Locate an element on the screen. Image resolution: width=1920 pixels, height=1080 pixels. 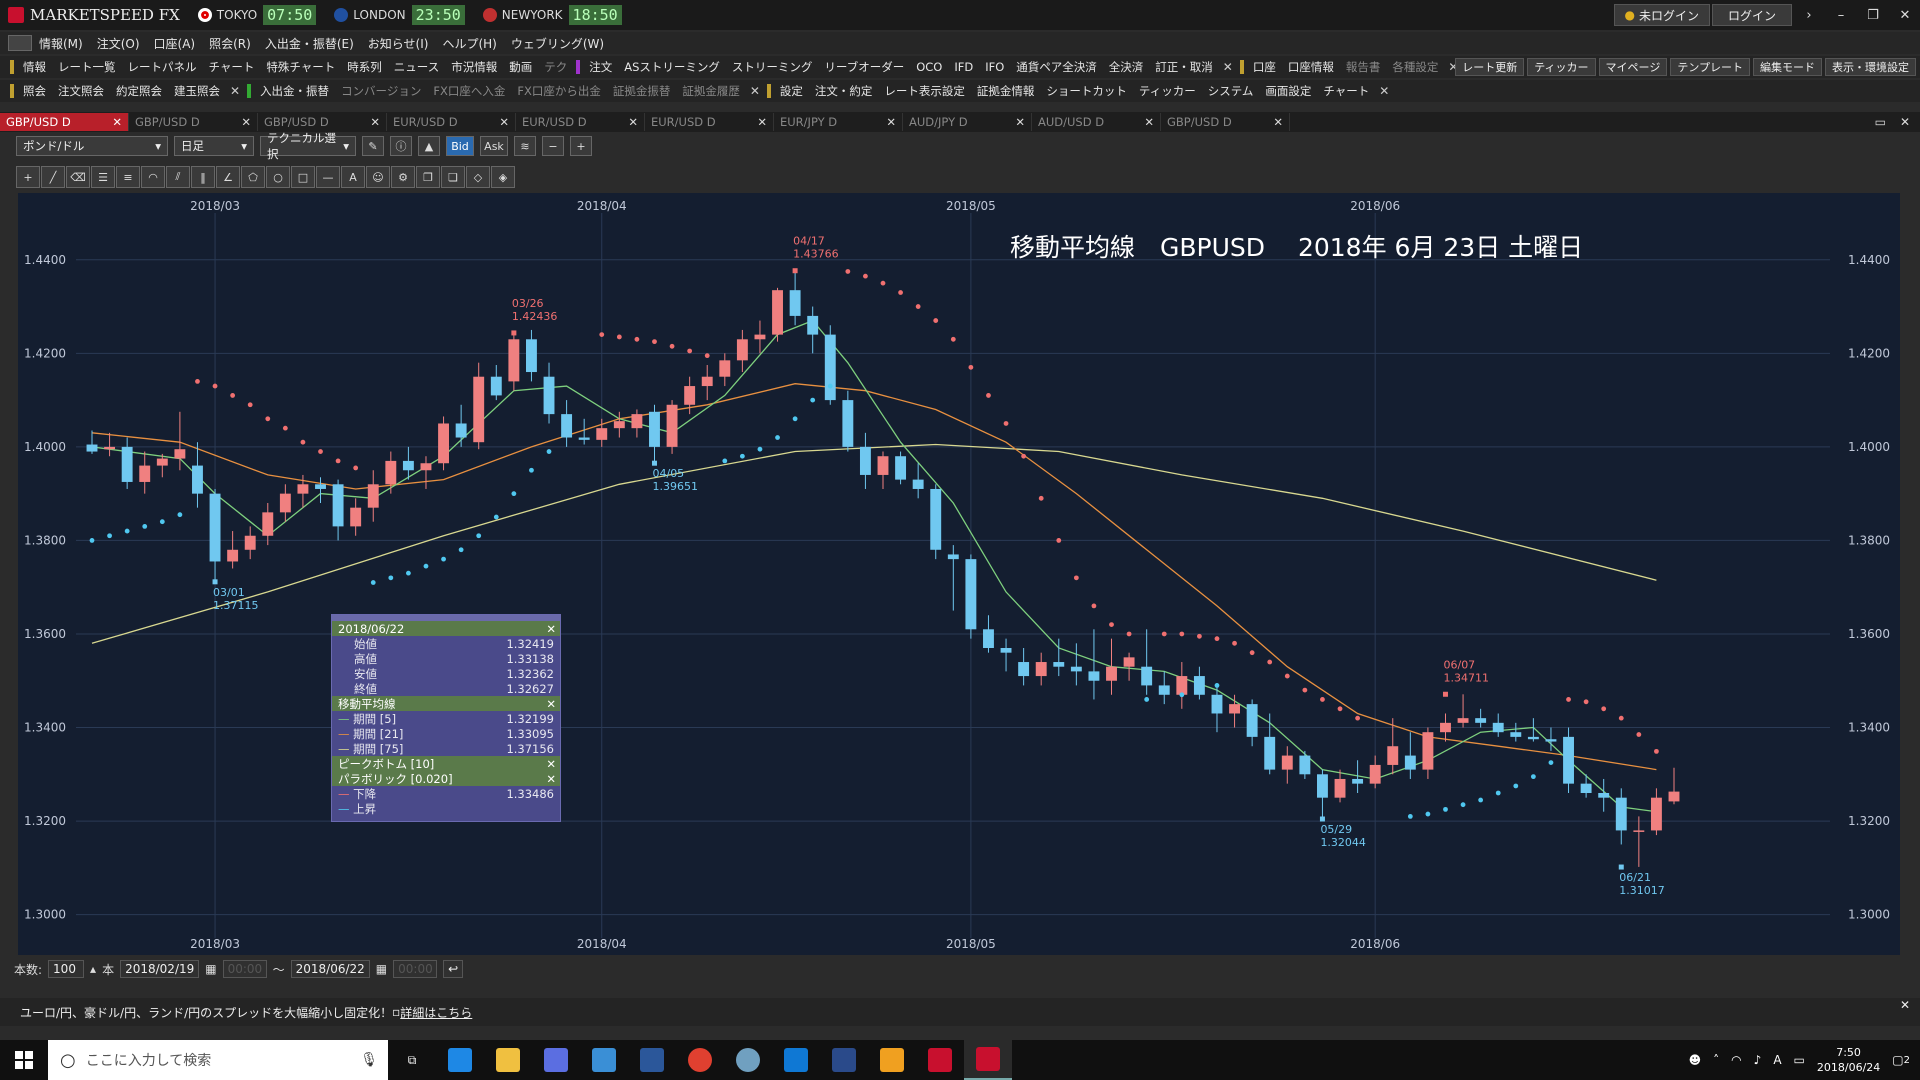
toolbar-item: ティッカー is located at coordinates (1167, 91).